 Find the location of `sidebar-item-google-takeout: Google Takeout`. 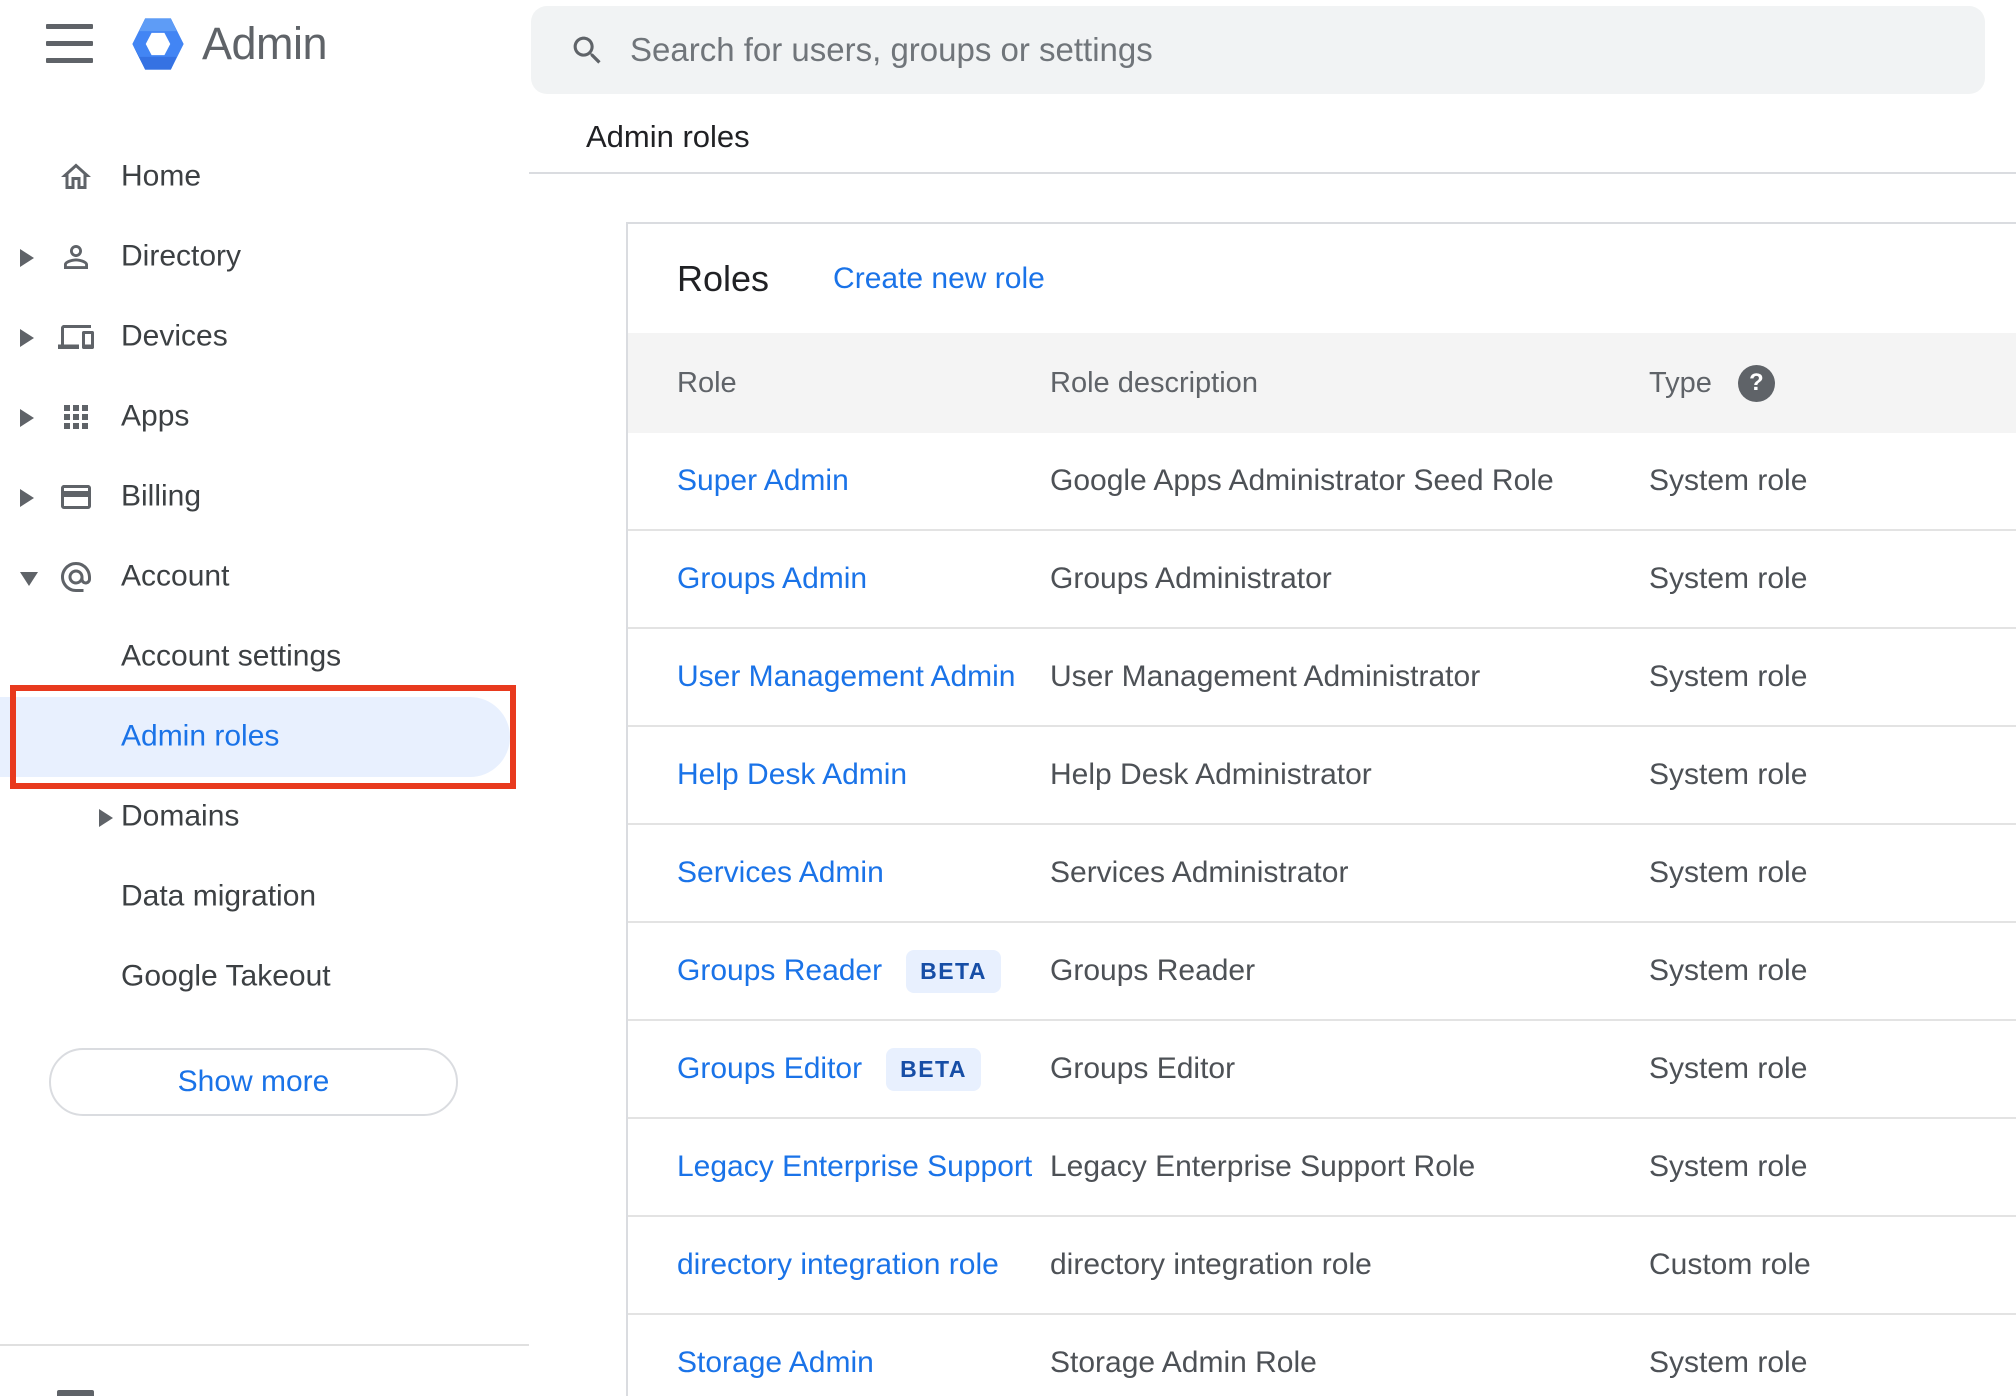

sidebar-item-google-takeout: Google Takeout is located at coordinates (264, 977).